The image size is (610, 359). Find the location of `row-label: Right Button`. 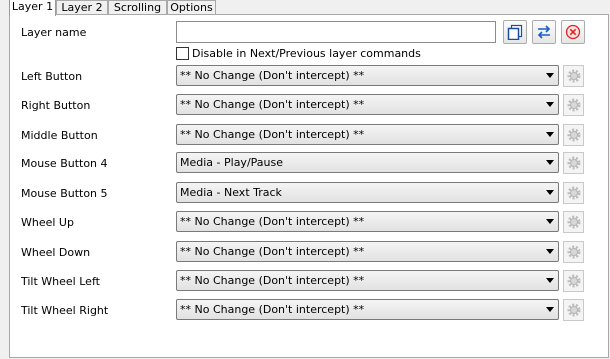

row-label: Right Button is located at coordinates (56, 105).